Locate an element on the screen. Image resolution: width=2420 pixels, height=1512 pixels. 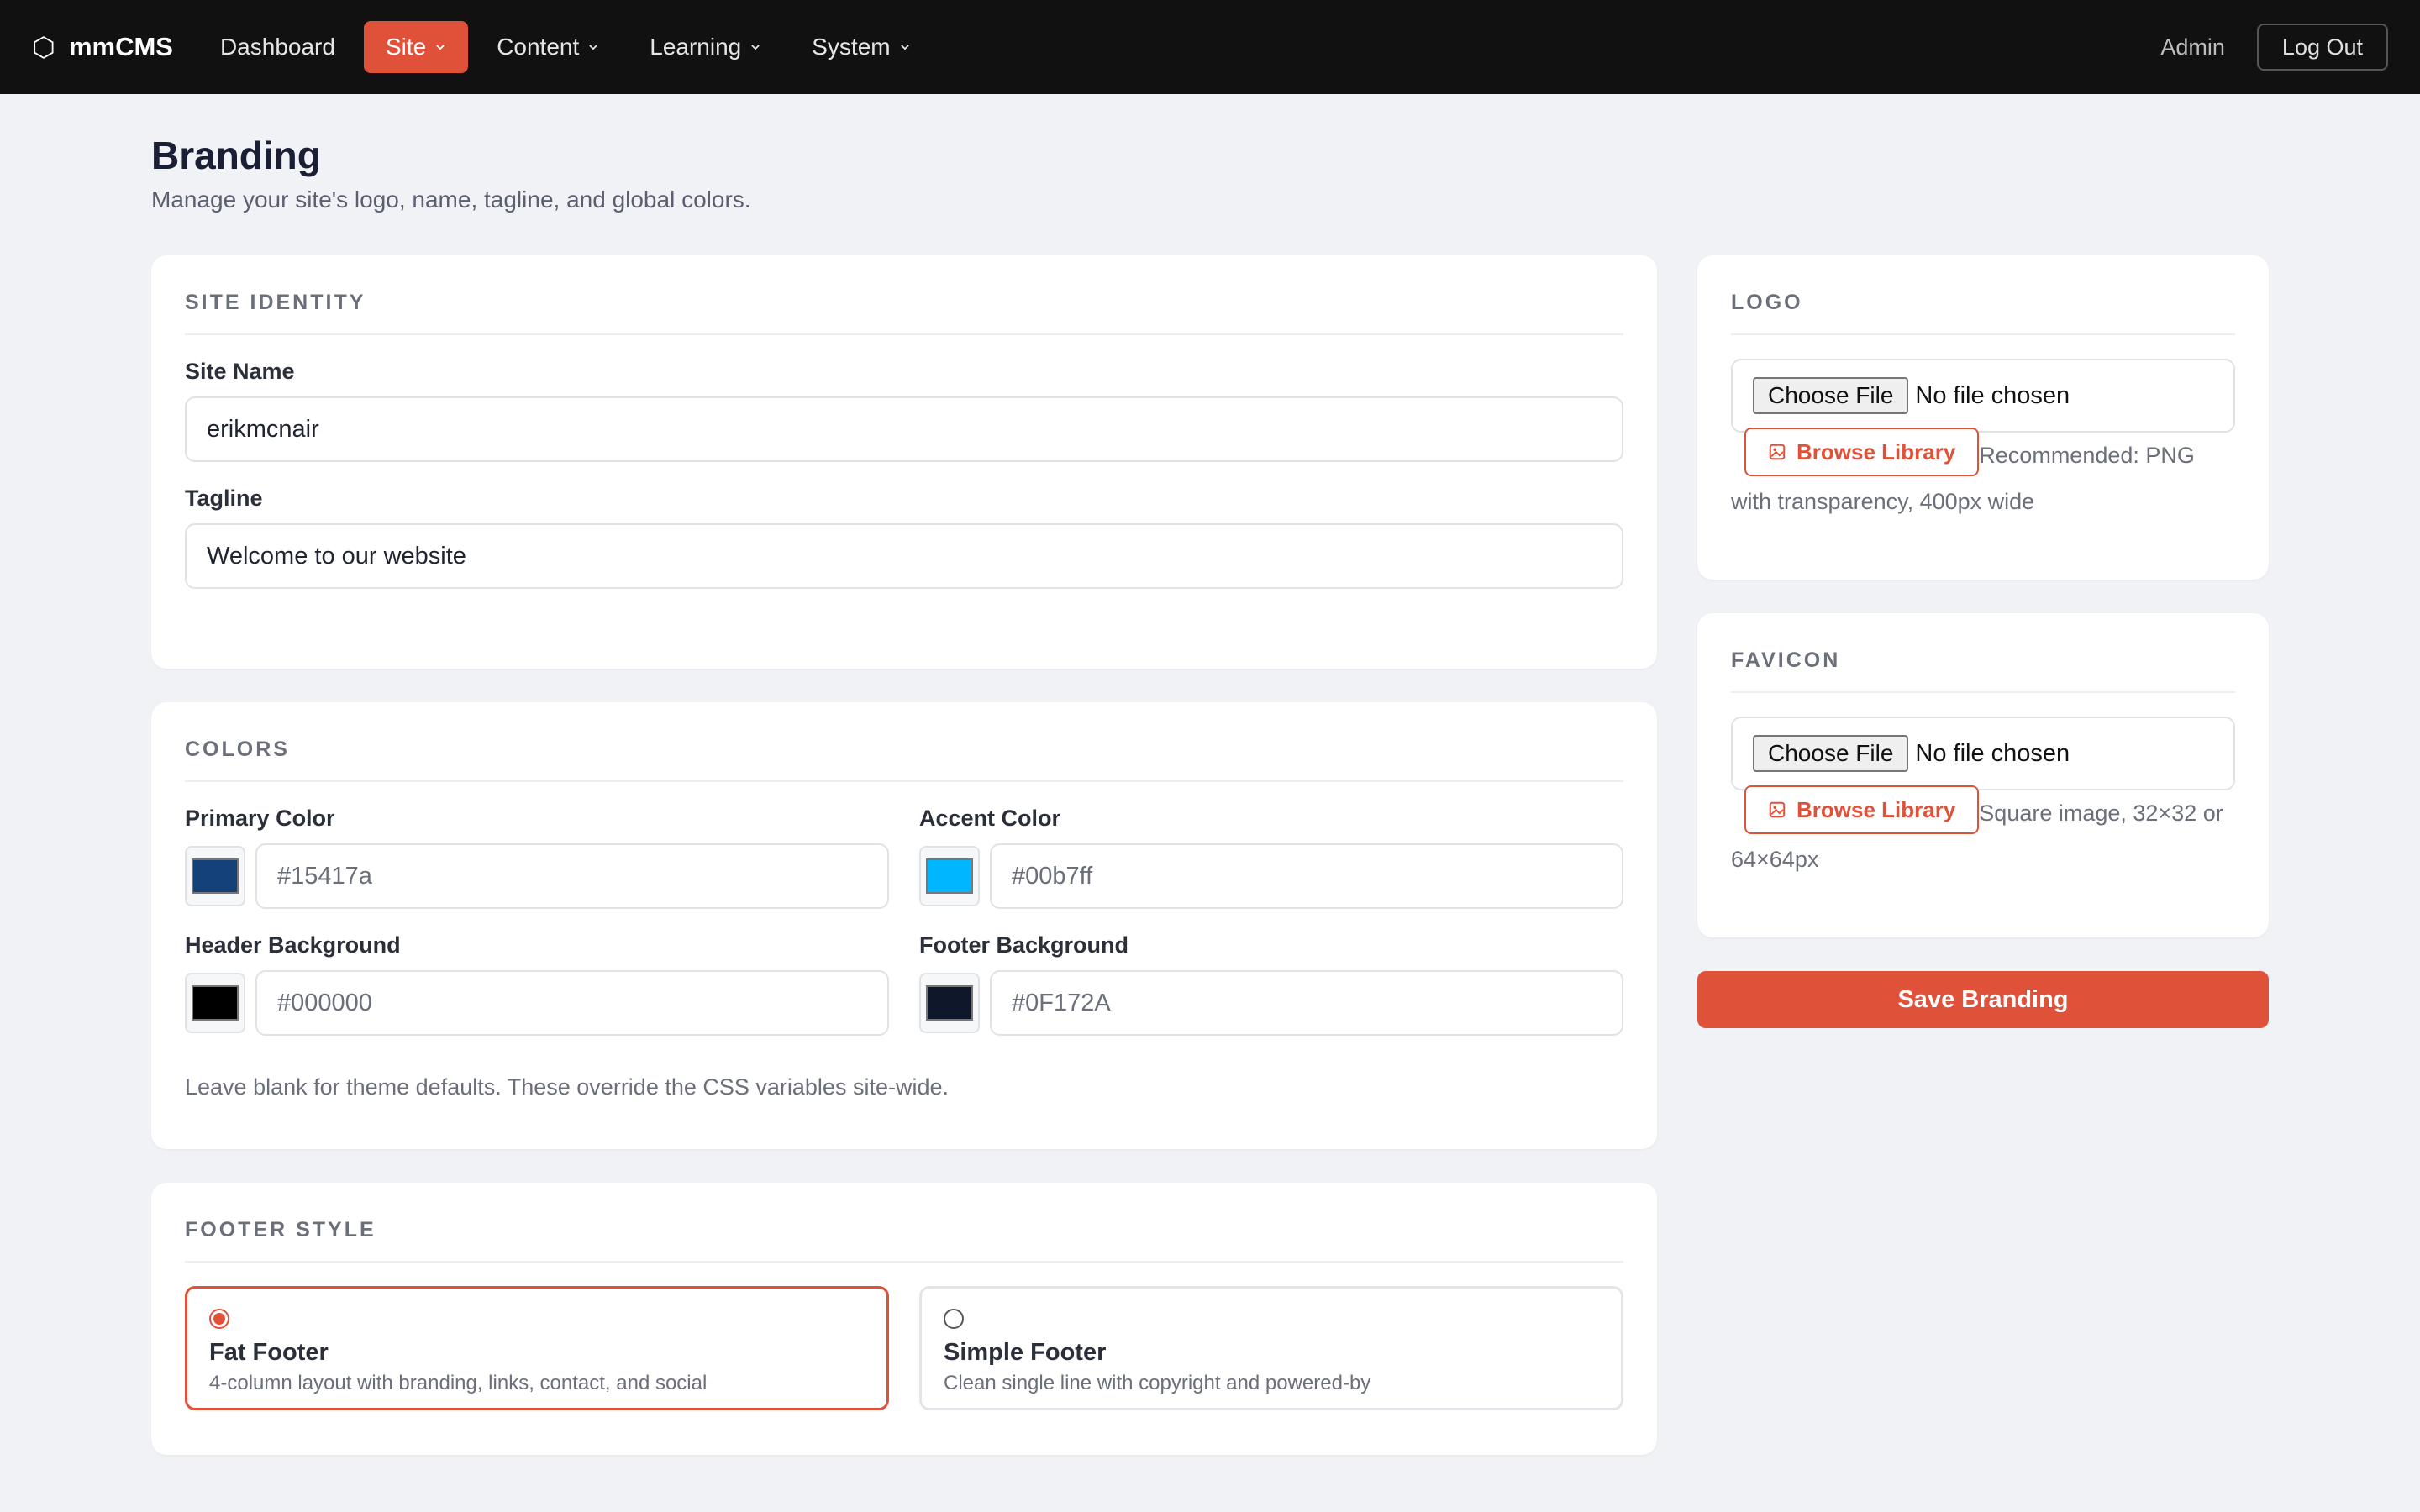
user-name: Admin is located at coordinates (2192, 47).